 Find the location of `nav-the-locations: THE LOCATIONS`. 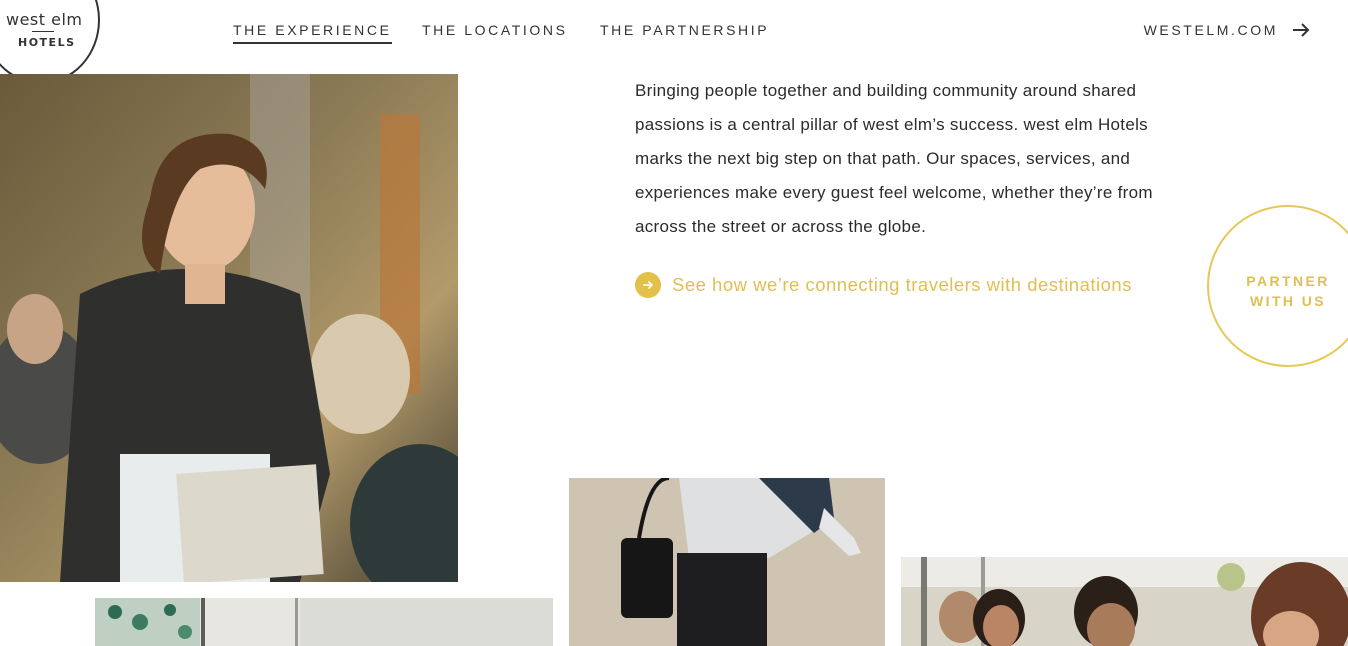

nav-the-locations: THE LOCATIONS is located at coordinates (495, 30).